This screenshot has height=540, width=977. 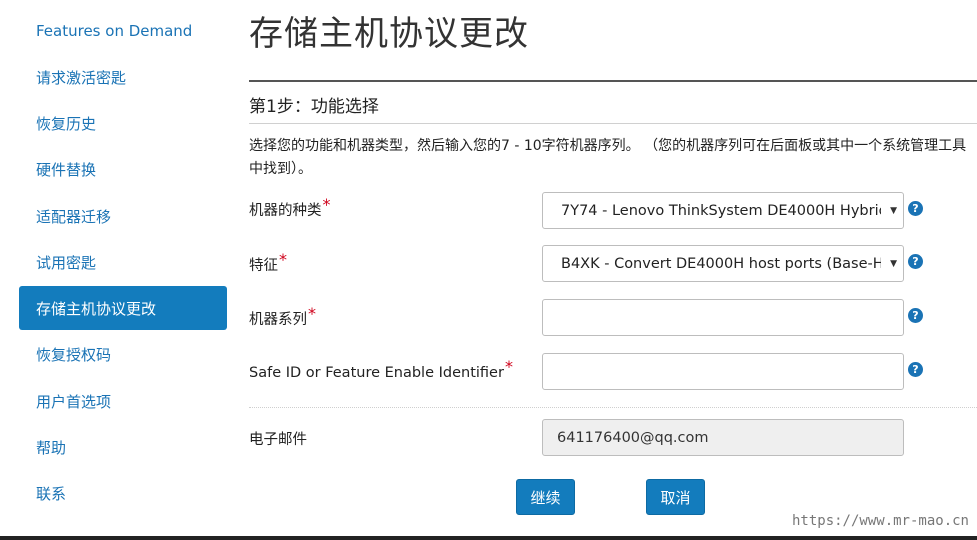 I want to click on email-field: 641176400@qq.com, so click(x=723, y=437).